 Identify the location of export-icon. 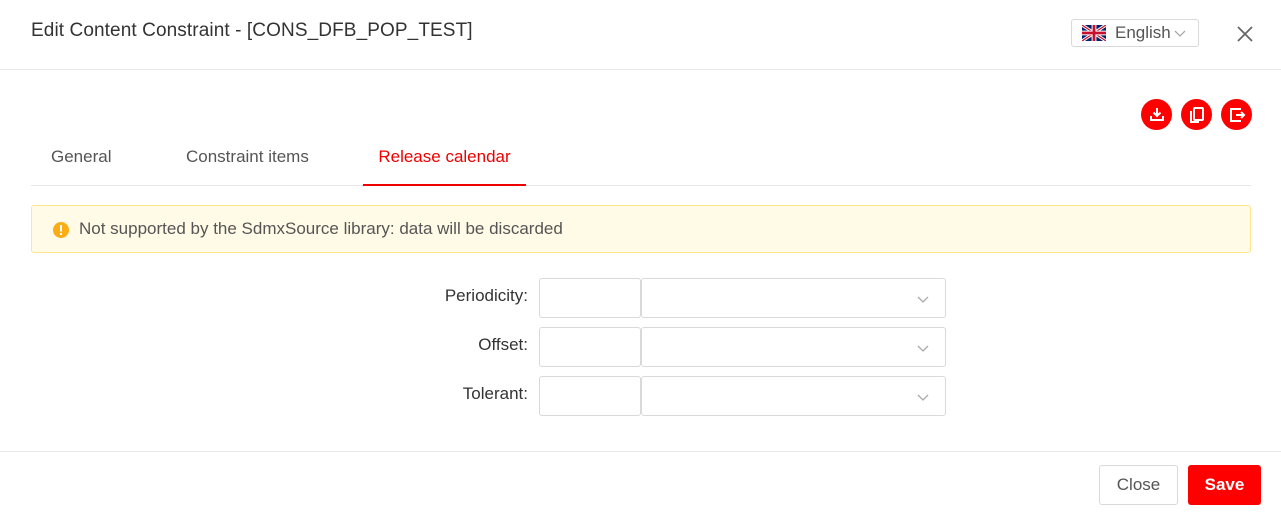
(1237, 114).